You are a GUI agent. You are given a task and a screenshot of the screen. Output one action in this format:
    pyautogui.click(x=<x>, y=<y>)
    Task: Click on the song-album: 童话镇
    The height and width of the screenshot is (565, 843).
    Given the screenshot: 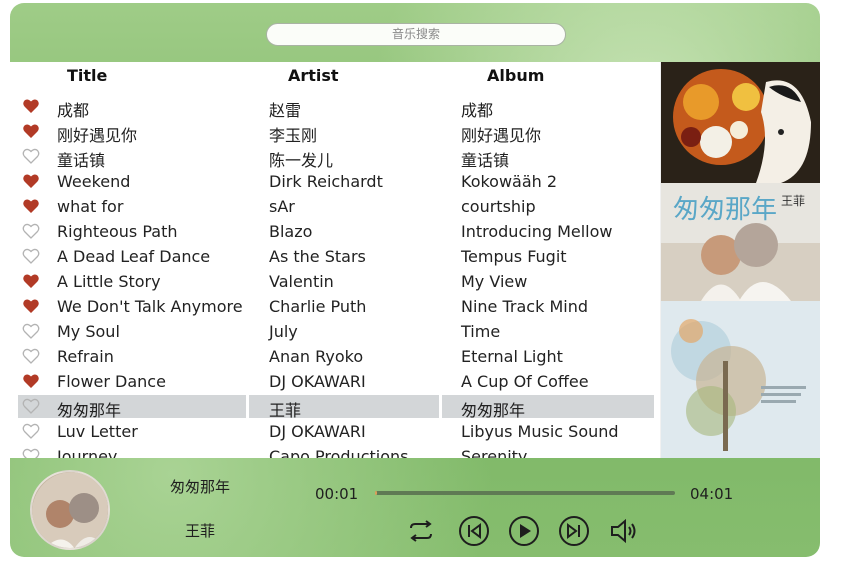 What is the action you would take?
    pyautogui.click(x=485, y=160)
    